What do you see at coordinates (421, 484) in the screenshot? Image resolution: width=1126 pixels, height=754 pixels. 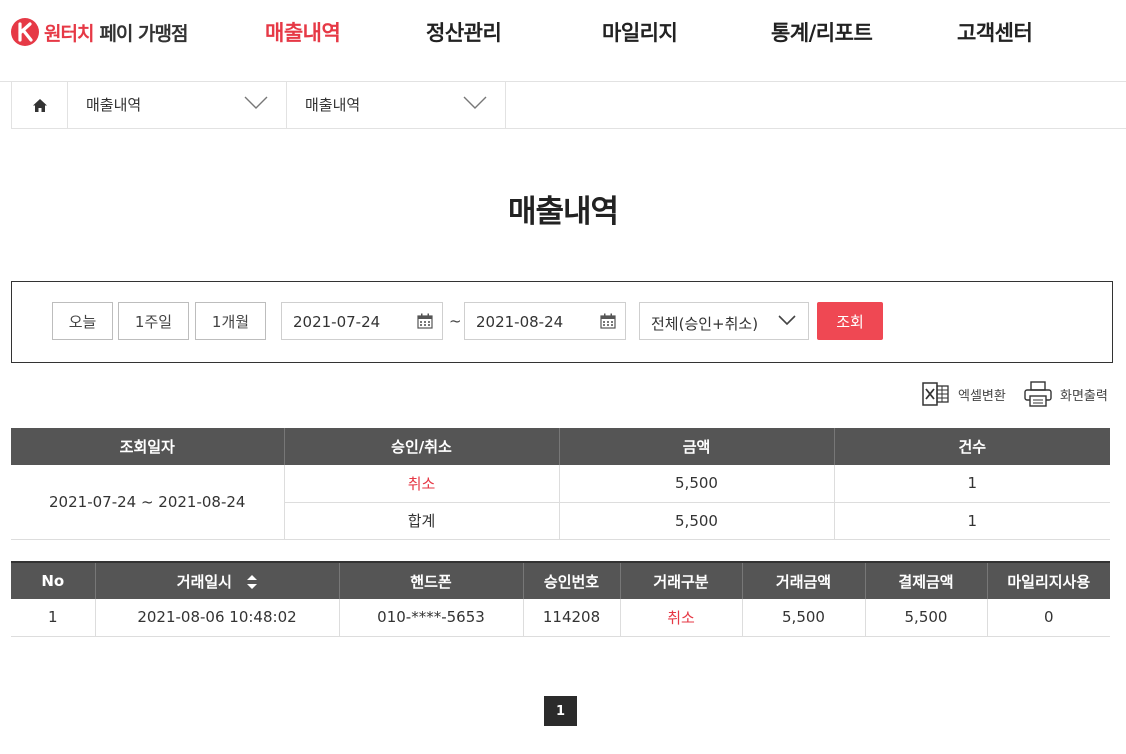 I see `summary-type-cancel: 취소` at bounding box center [421, 484].